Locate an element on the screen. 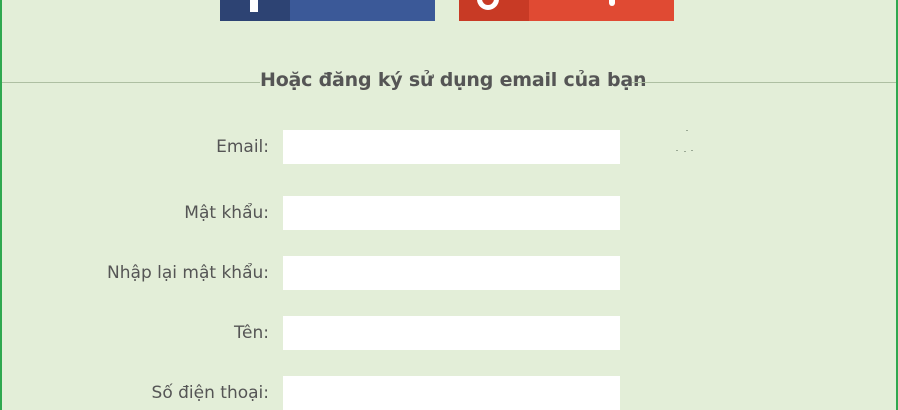 This screenshot has width=898, height=410. loading-indicator is located at coordinates (687, 142).